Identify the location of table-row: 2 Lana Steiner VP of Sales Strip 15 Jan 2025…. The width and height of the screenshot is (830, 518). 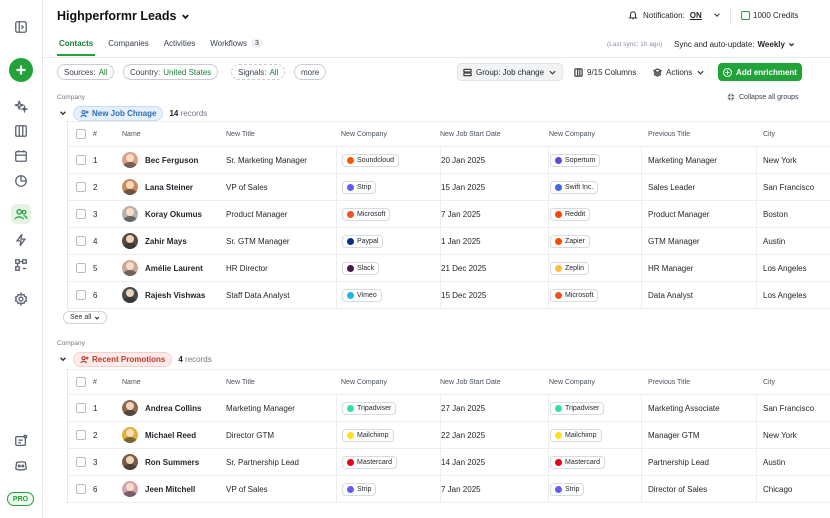
(449, 187).